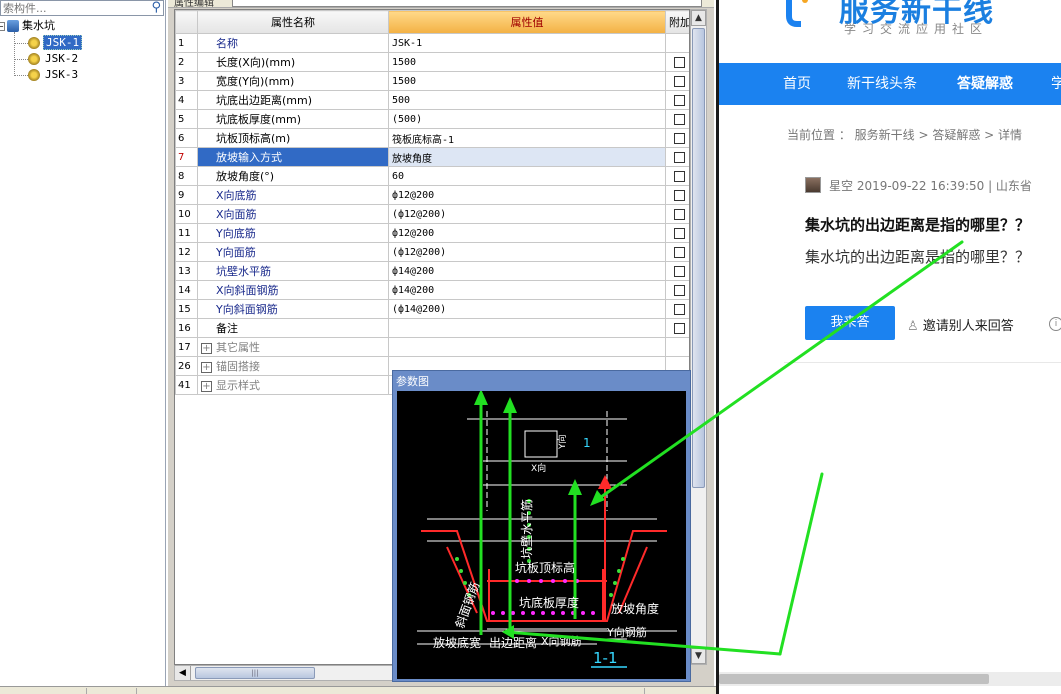 This screenshot has width=1061, height=694. I want to click on property-name: 放坡输入方式, so click(293, 157).